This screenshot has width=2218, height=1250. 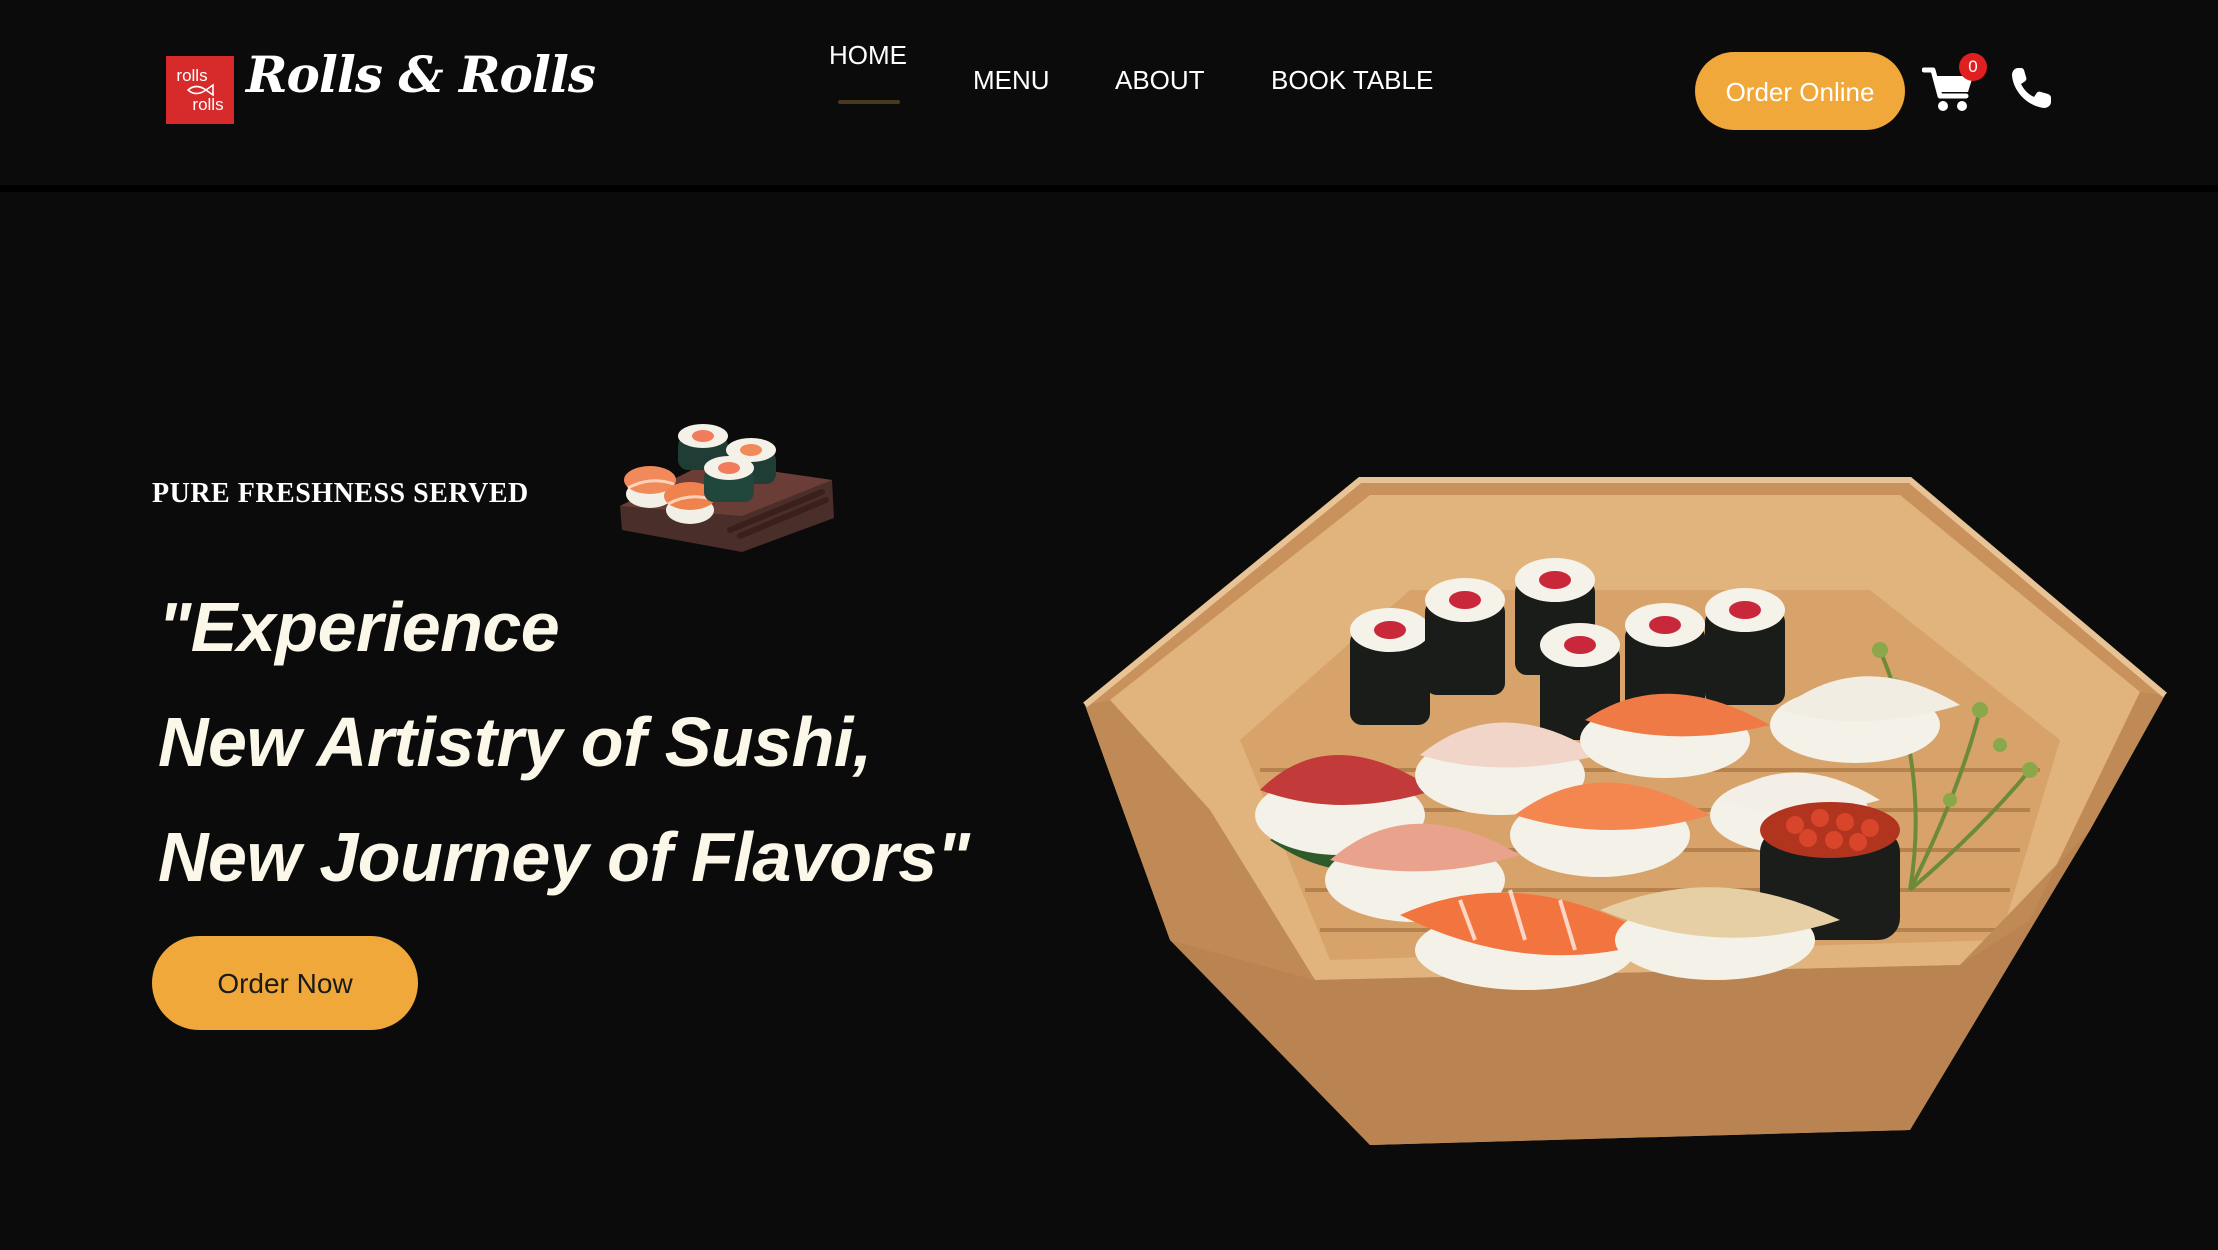 I want to click on hero-tagline: PURE FRESHNESS SERVED, so click(x=340, y=493).